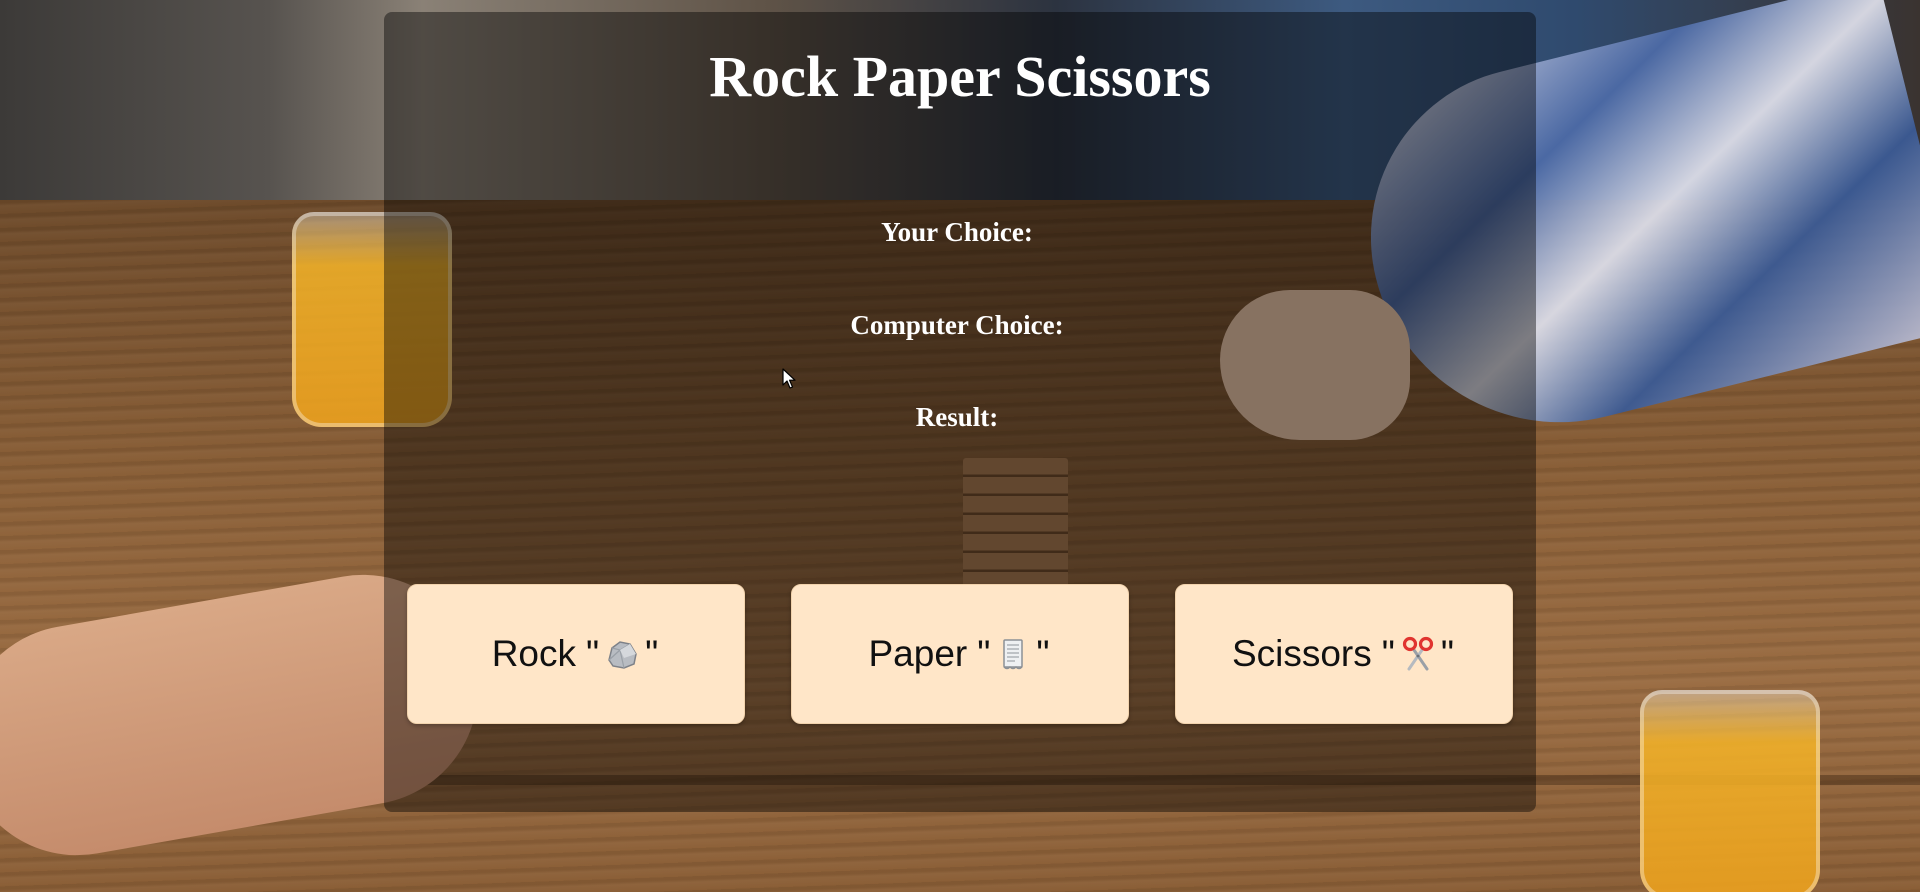 The height and width of the screenshot is (892, 1920). I want to click on paper-button: Paper " ", so click(960, 654).